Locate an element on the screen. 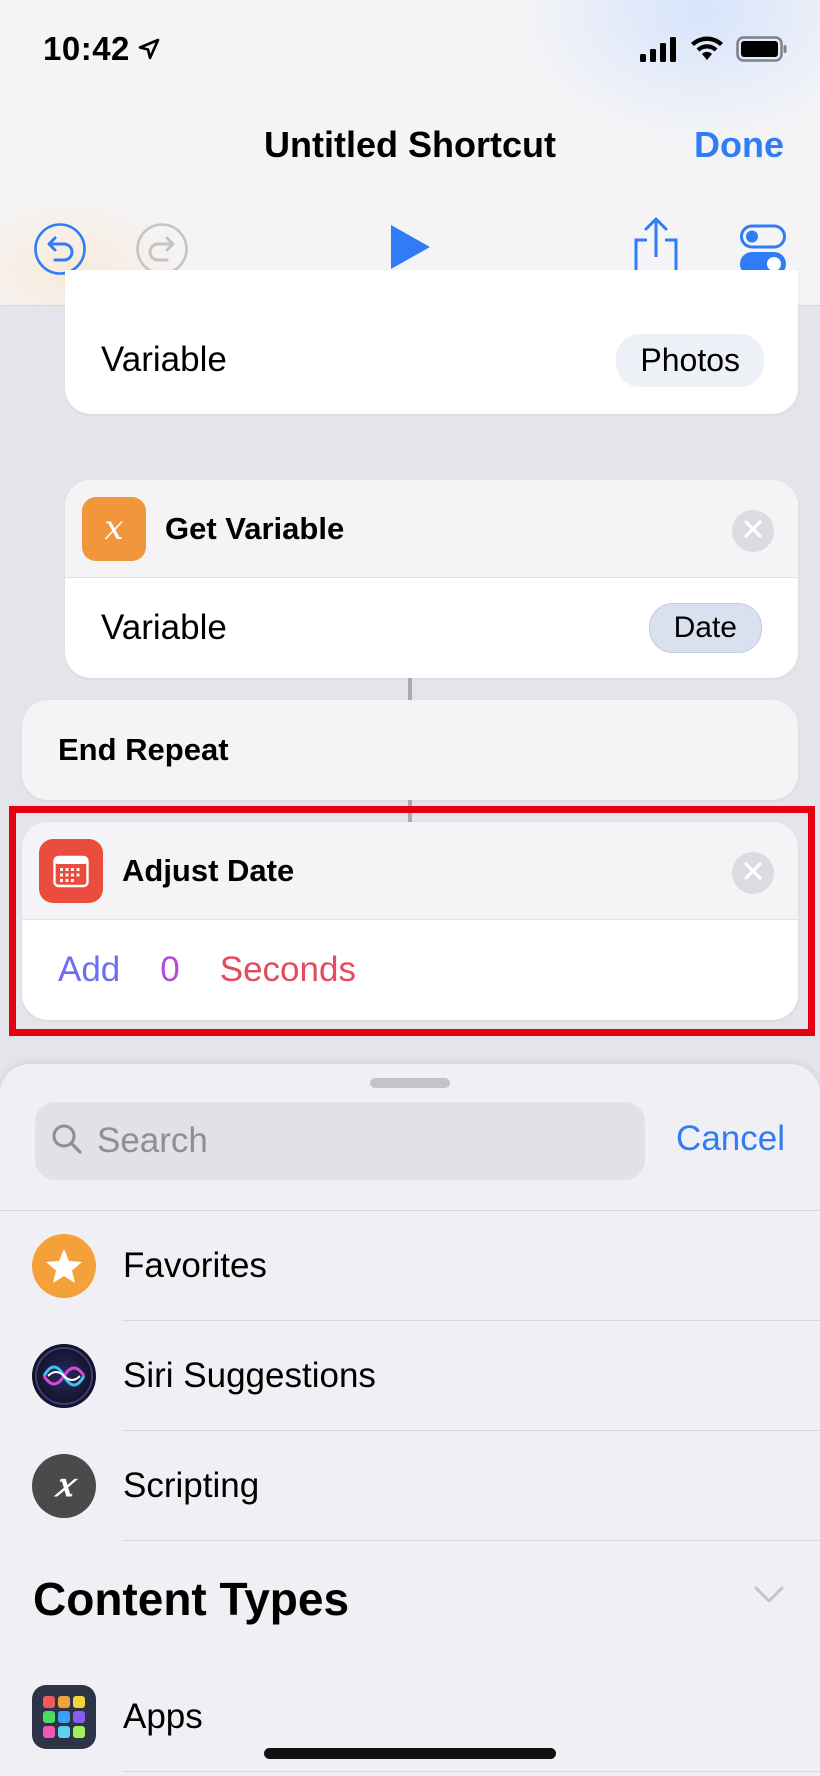 The image size is (820, 1776). set-variable-card: Variable Photos is located at coordinates (431, 342).